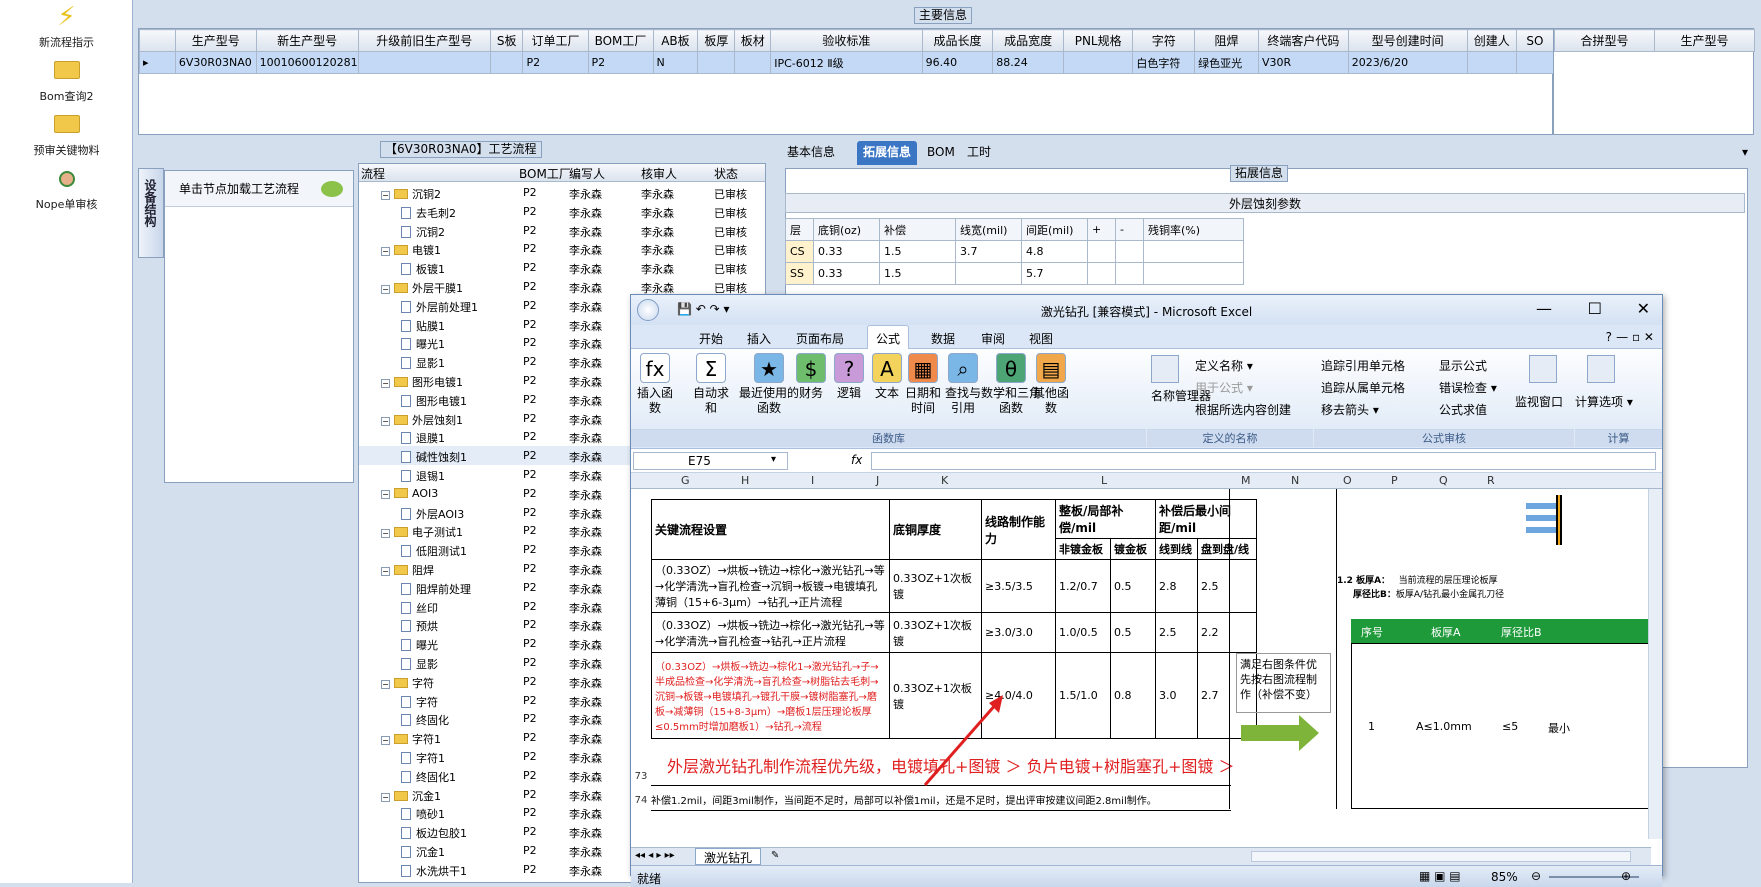  What do you see at coordinates (506, 40) in the screenshot?
I see `main-col-header: S板` at bounding box center [506, 40].